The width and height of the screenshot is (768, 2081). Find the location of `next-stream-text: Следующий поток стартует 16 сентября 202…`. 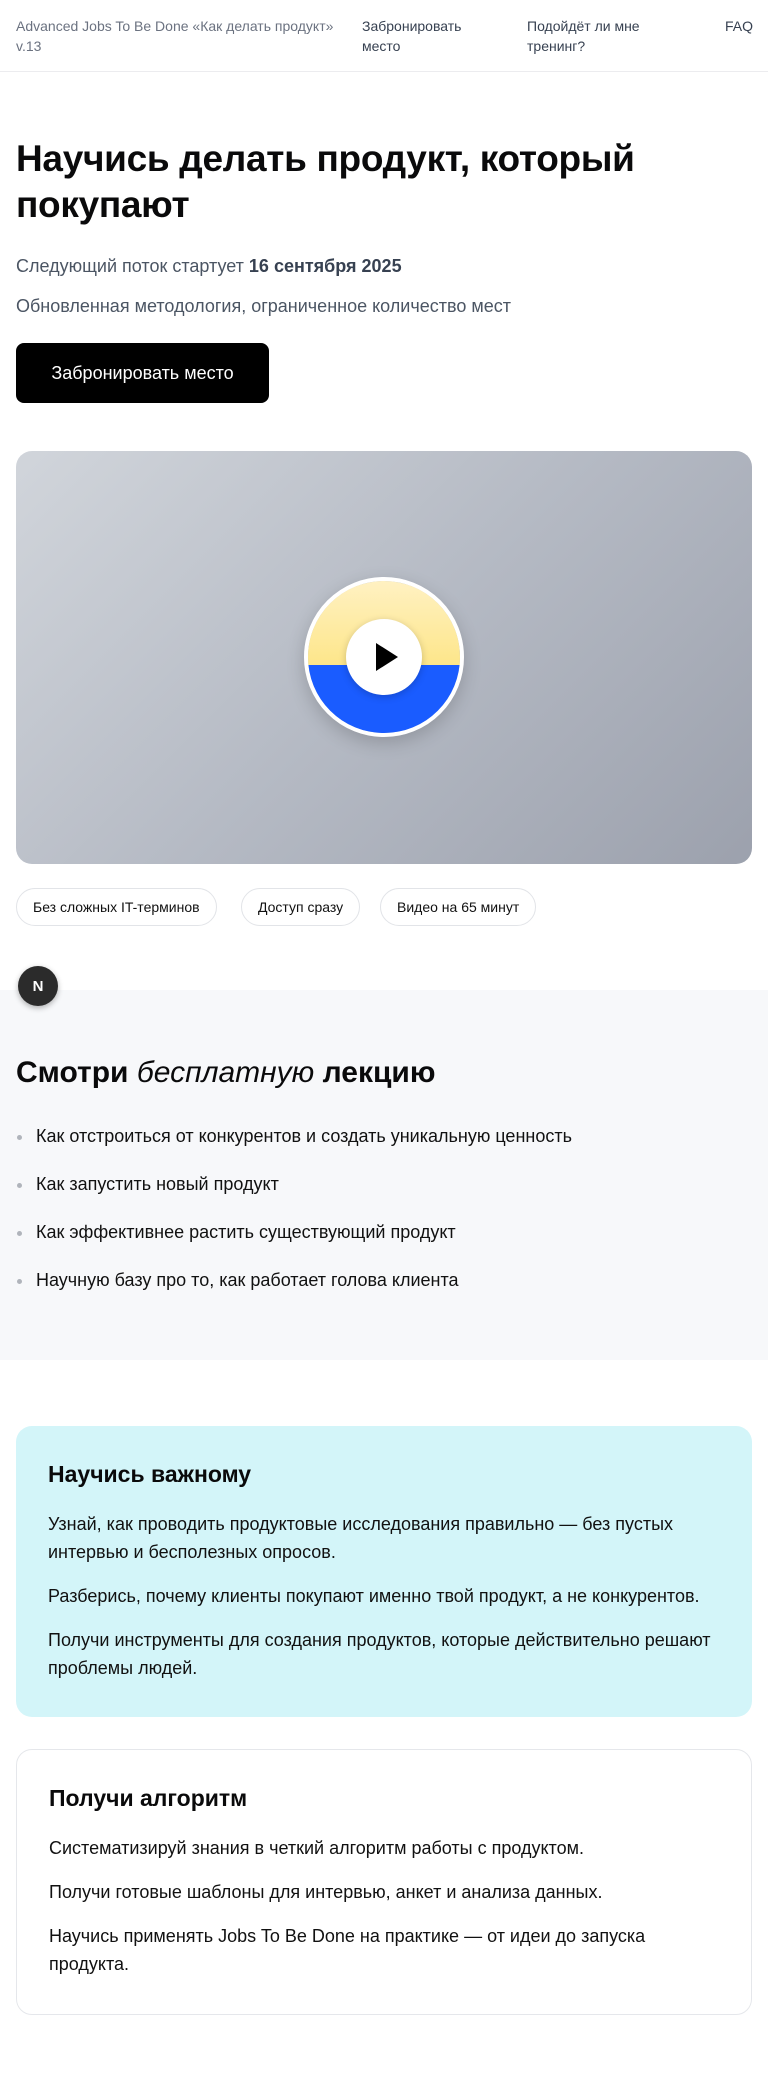

next-stream-text: Следующий поток стартует 16 сентября 202… is located at coordinates (209, 266).